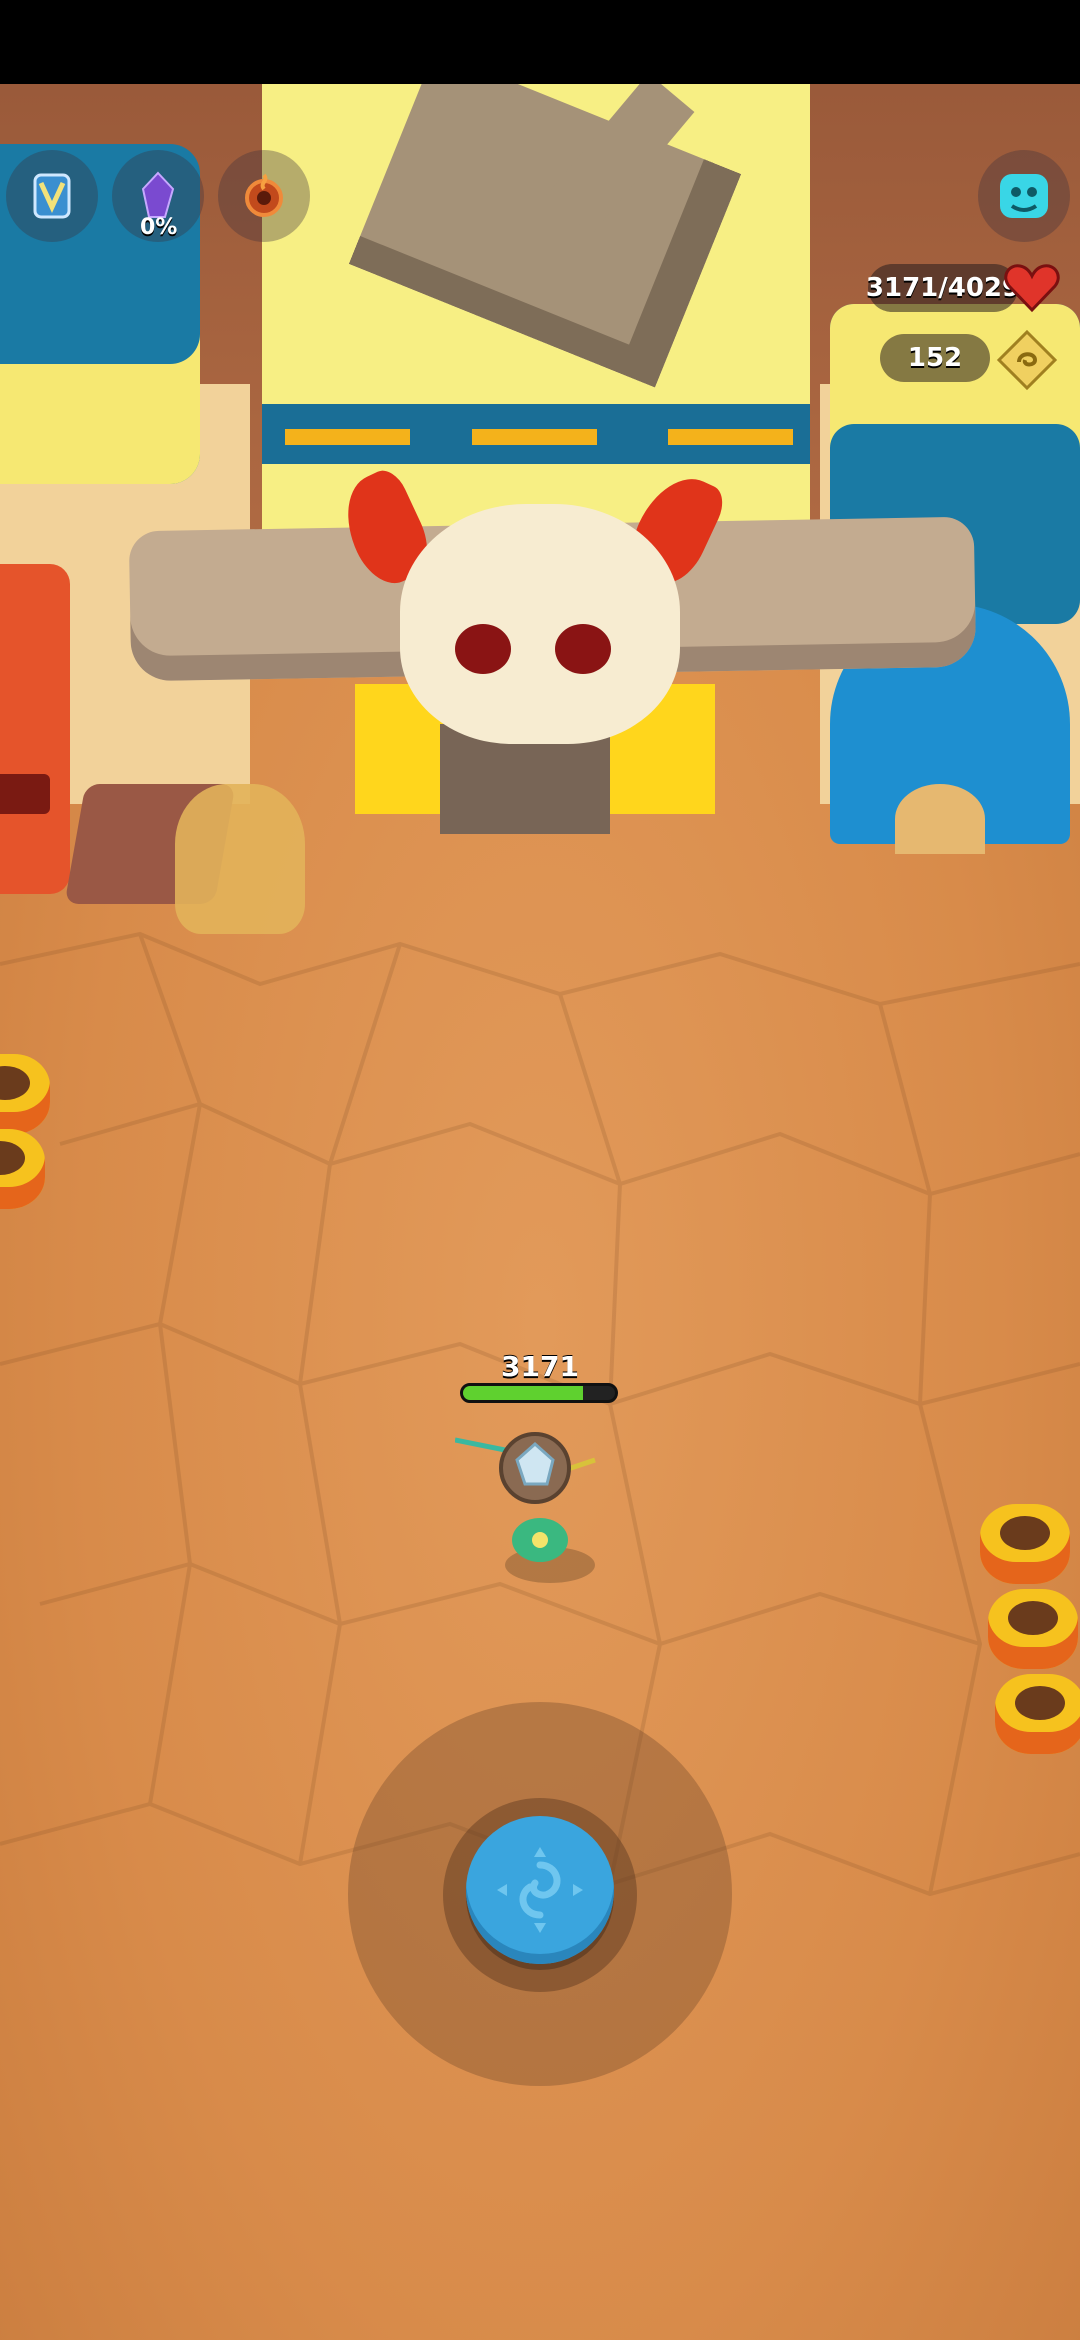 This screenshot has height=2340, width=1080. I want to click on joystick-knob, so click(540, 1890).